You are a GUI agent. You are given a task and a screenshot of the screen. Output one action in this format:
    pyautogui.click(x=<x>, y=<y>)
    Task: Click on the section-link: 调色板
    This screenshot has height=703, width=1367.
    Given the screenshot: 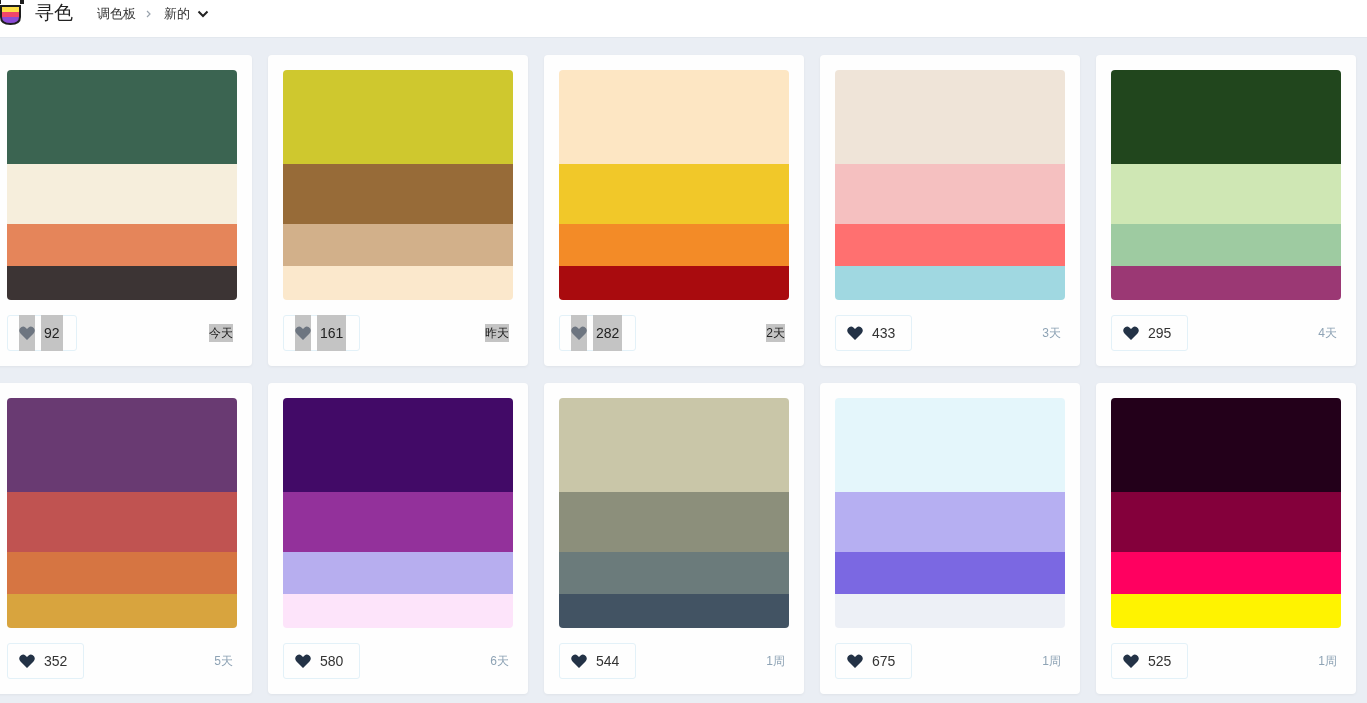 What is the action you would take?
    pyautogui.click(x=116, y=13)
    